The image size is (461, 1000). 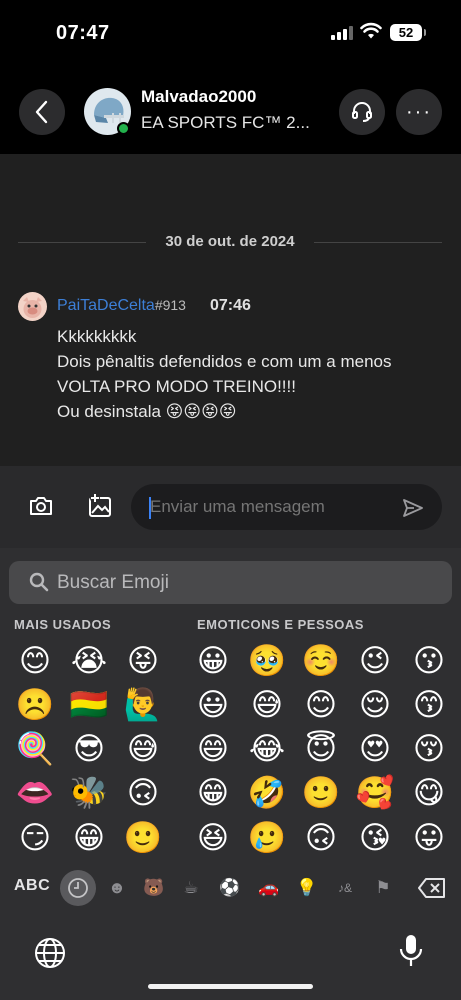 What do you see at coordinates (408, 32) in the screenshot?
I see `battery-indicator: 52` at bounding box center [408, 32].